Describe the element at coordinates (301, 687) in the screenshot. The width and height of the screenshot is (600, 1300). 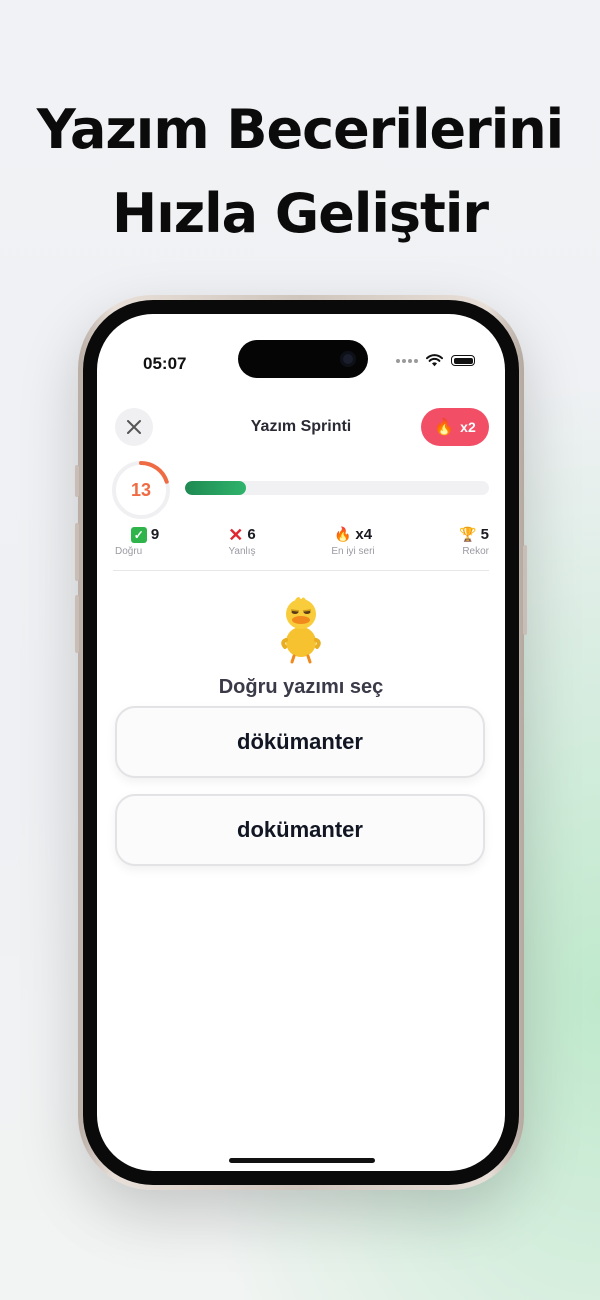
I see `question-prompt: Doğru yazımı seç` at that location.